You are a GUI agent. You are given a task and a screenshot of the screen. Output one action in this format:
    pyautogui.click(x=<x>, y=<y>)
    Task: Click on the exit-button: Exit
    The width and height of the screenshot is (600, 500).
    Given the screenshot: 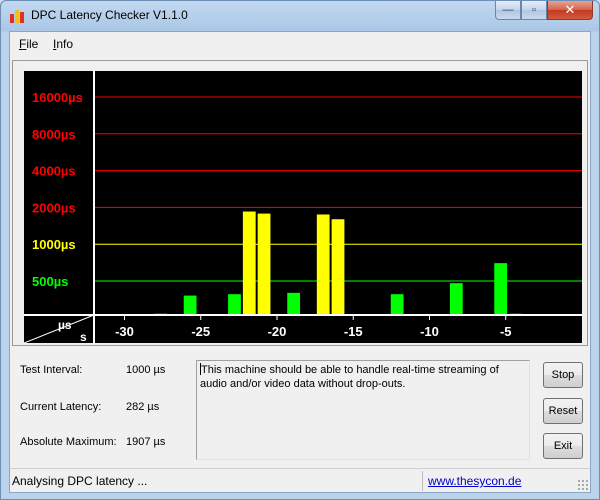 What is the action you would take?
    pyautogui.click(x=563, y=446)
    